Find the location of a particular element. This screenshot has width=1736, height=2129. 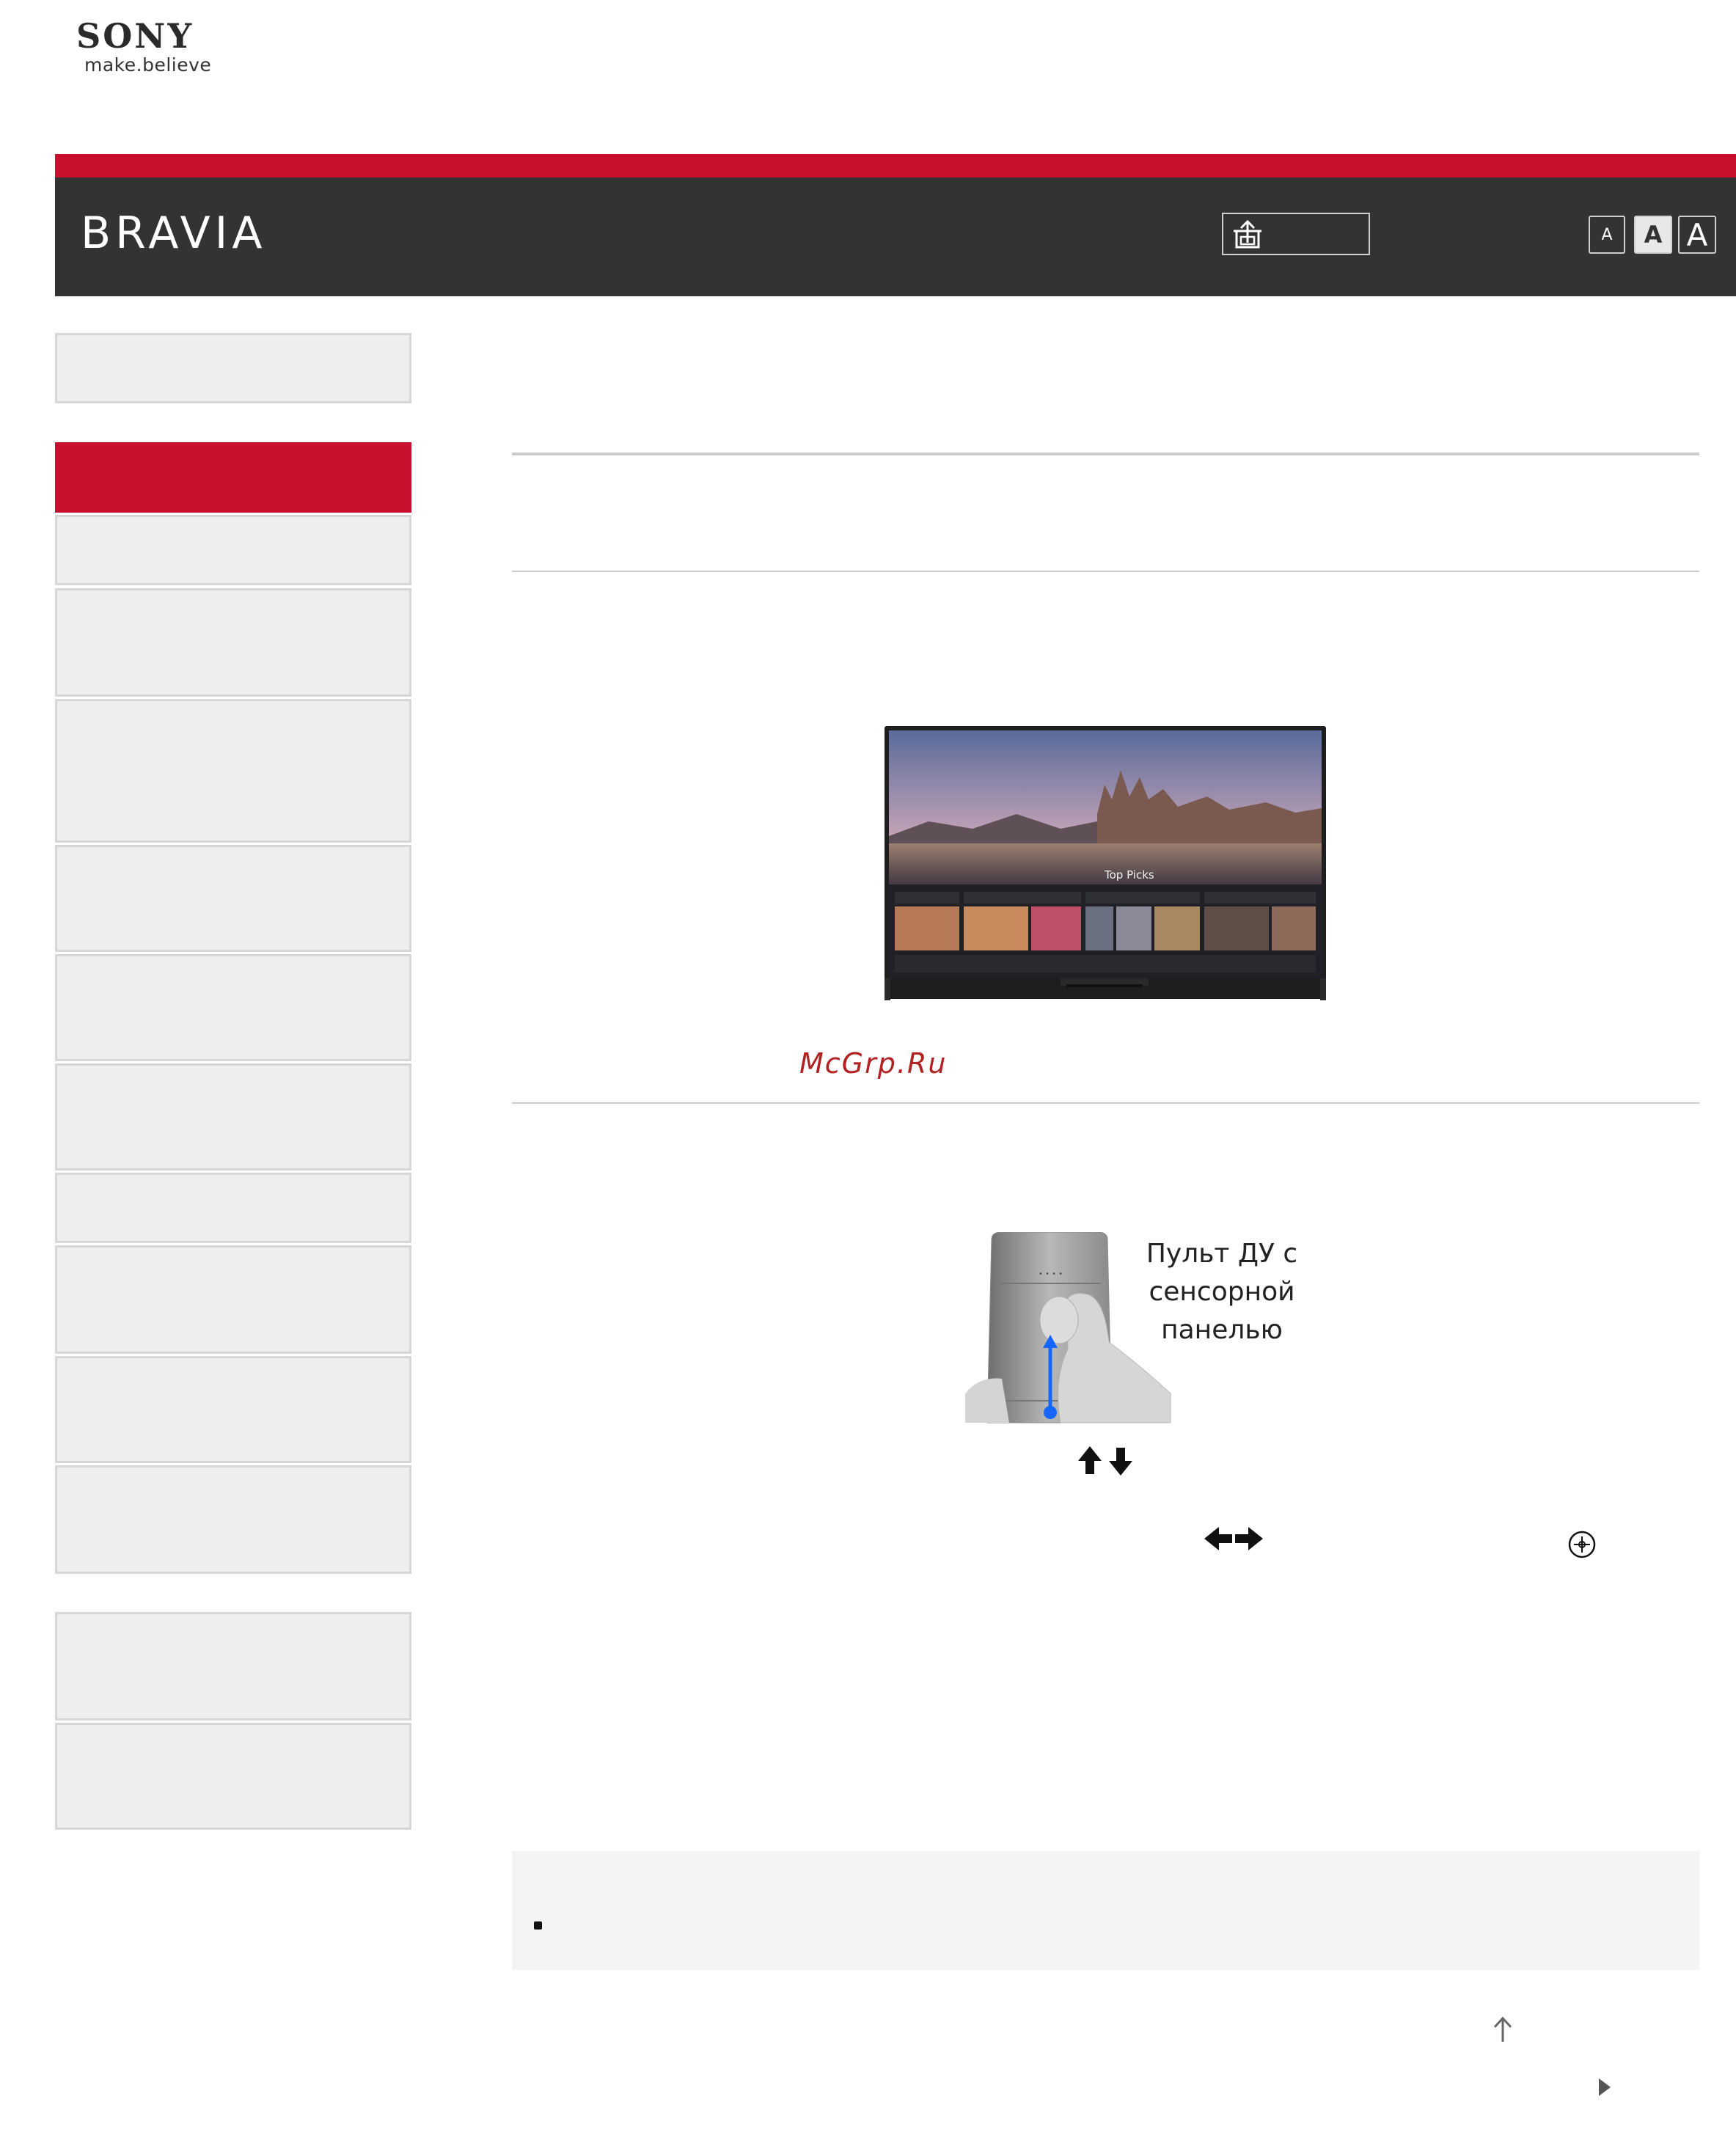

font-size-medium-button: A is located at coordinates (1653, 235).